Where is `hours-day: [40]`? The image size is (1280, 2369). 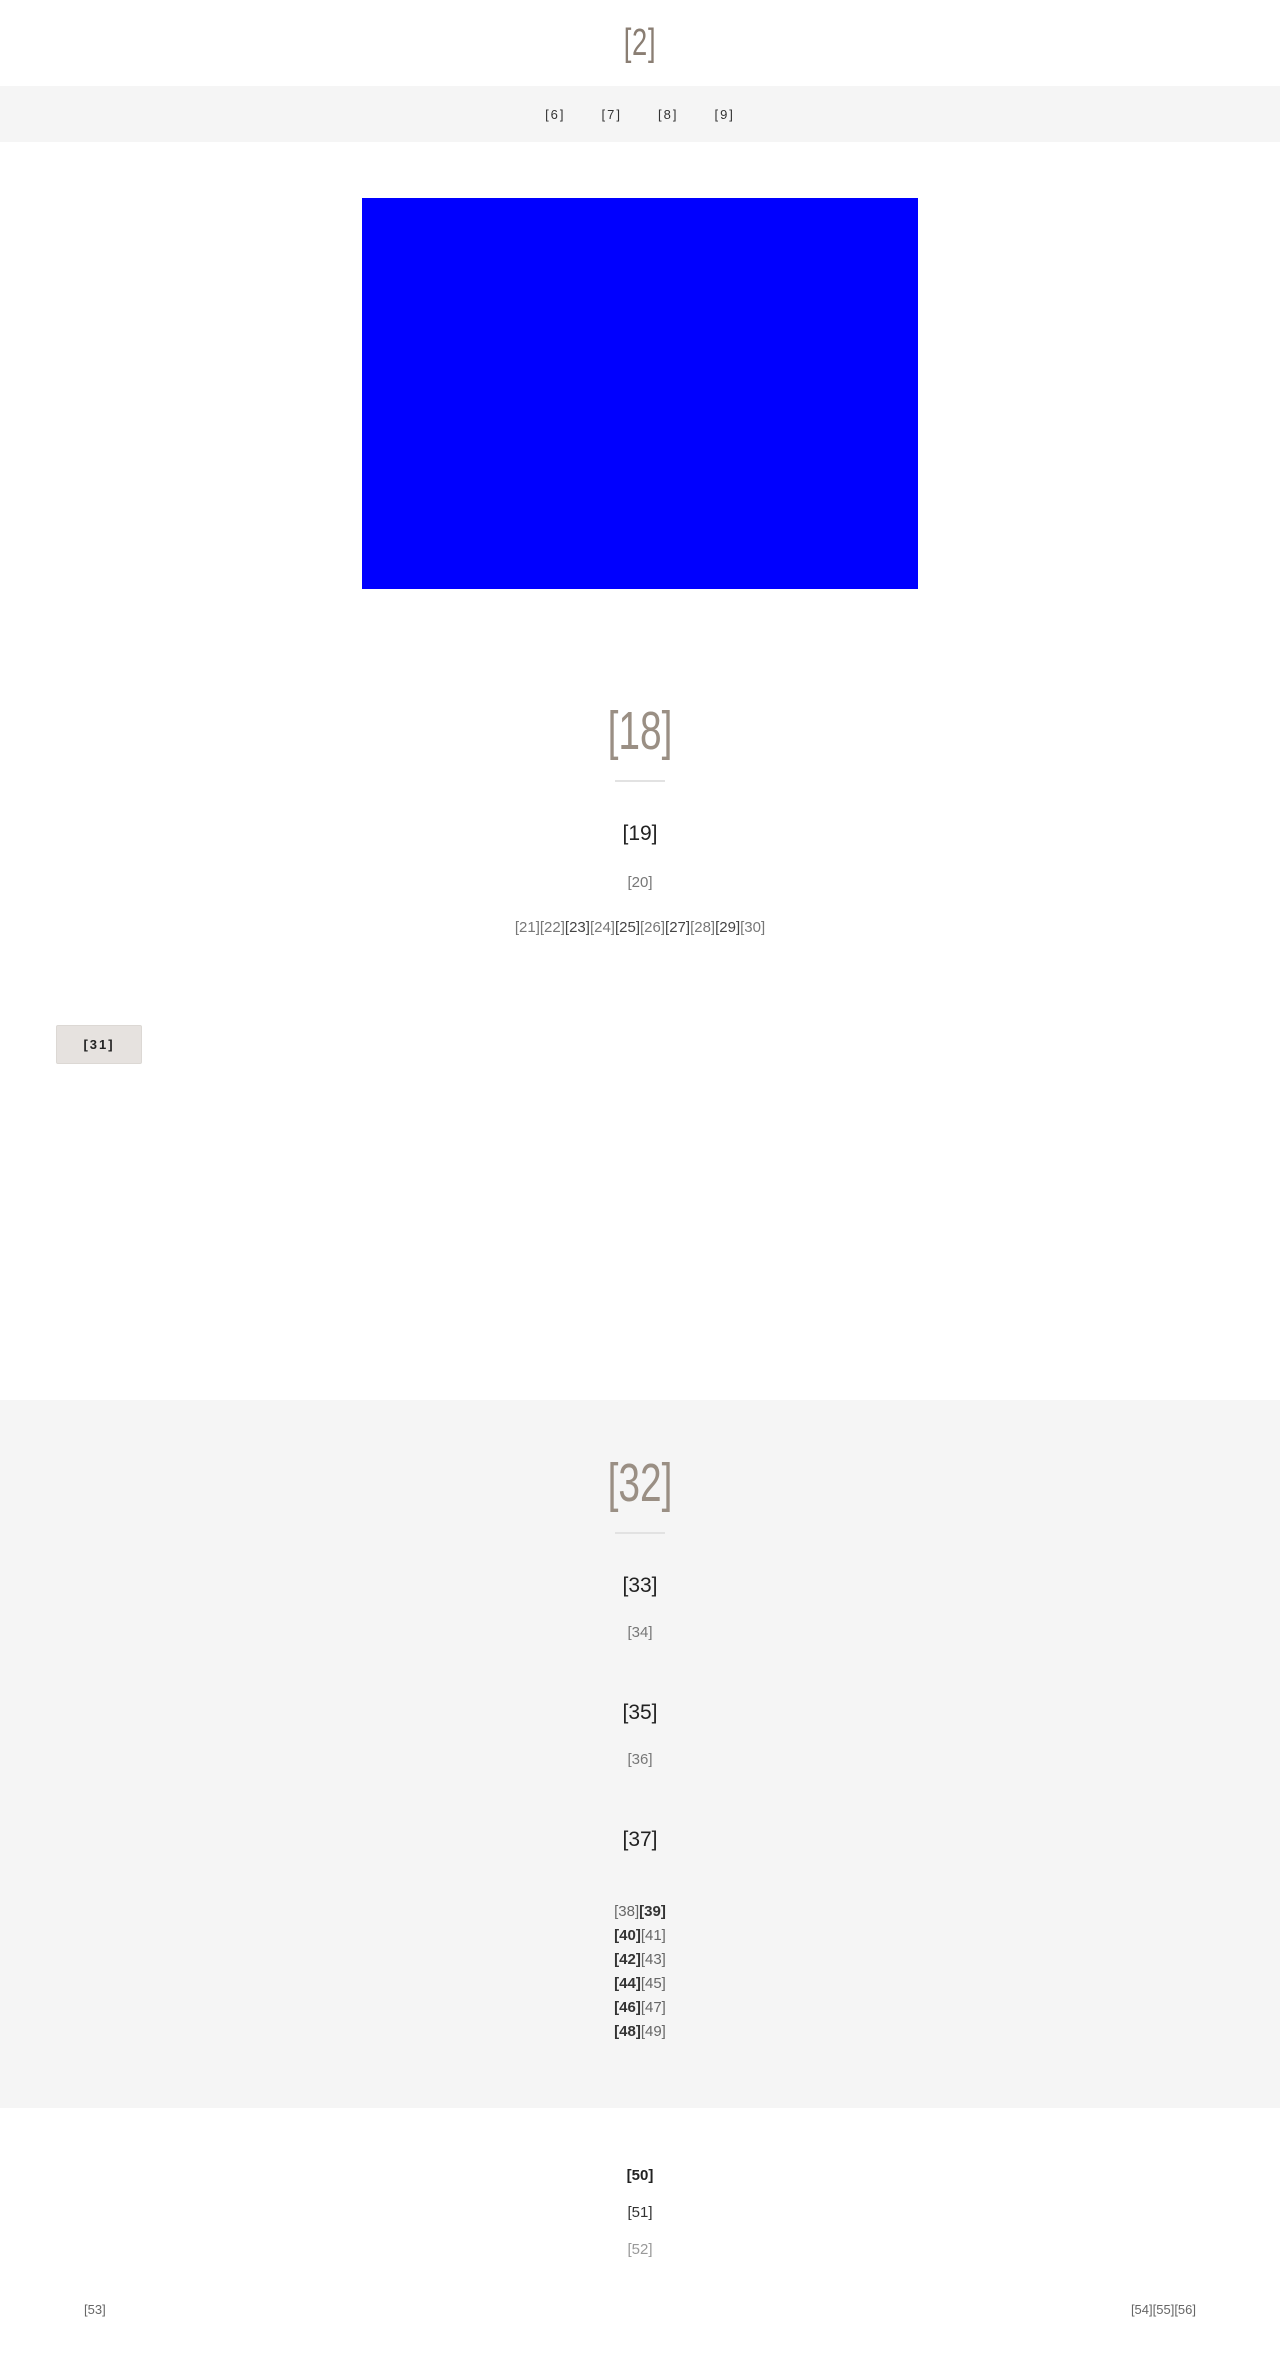 hours-day: [40] is located at coordinates (627, 1935).